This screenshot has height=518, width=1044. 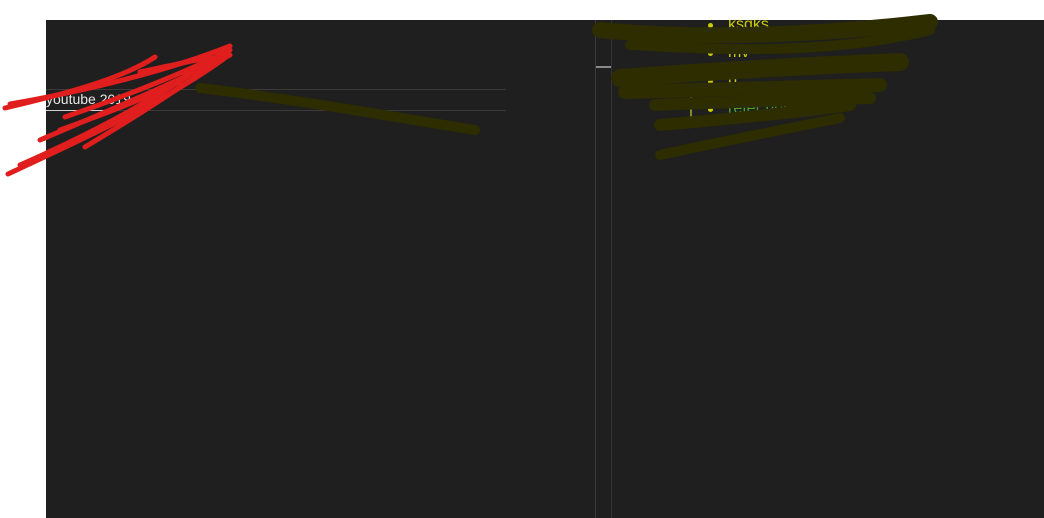 I want to click on pane-divider, so click(x=595, y=269).